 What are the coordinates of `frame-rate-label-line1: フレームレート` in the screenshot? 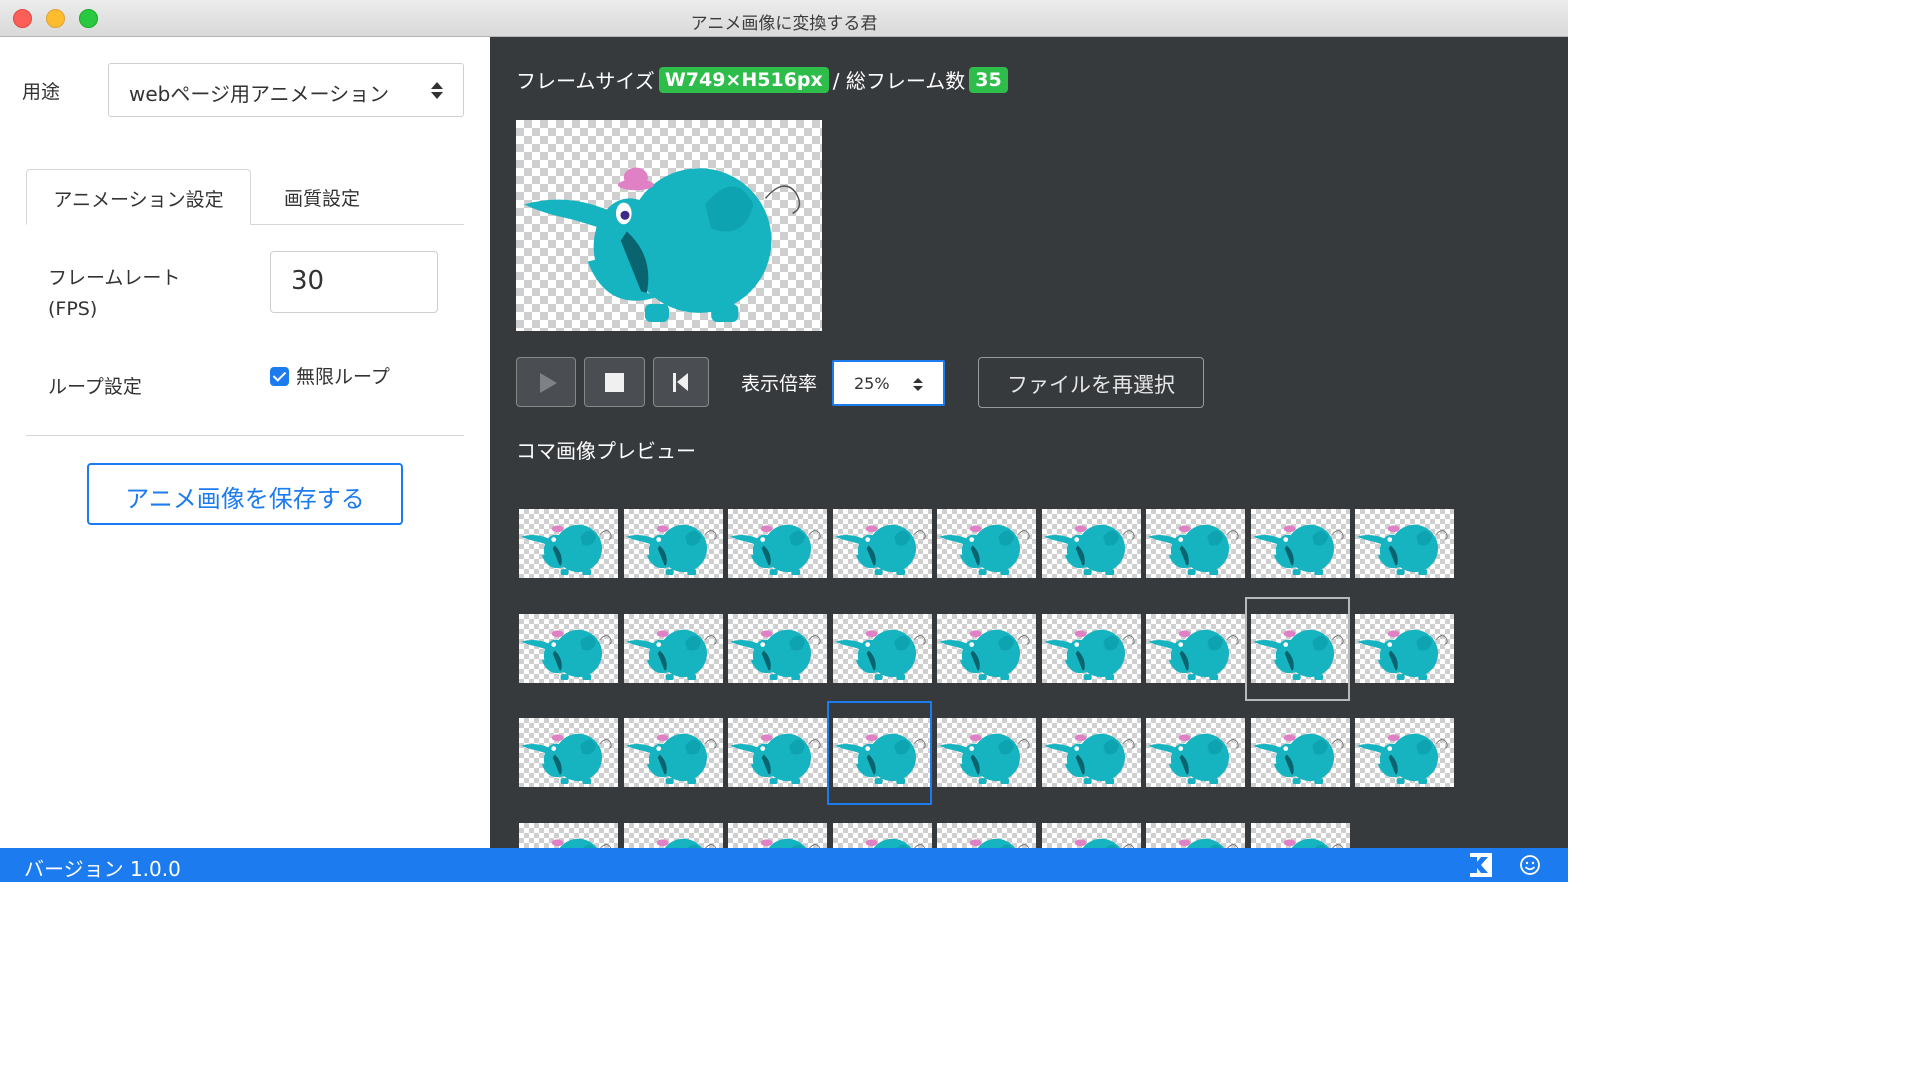 It's located at (114, 278).